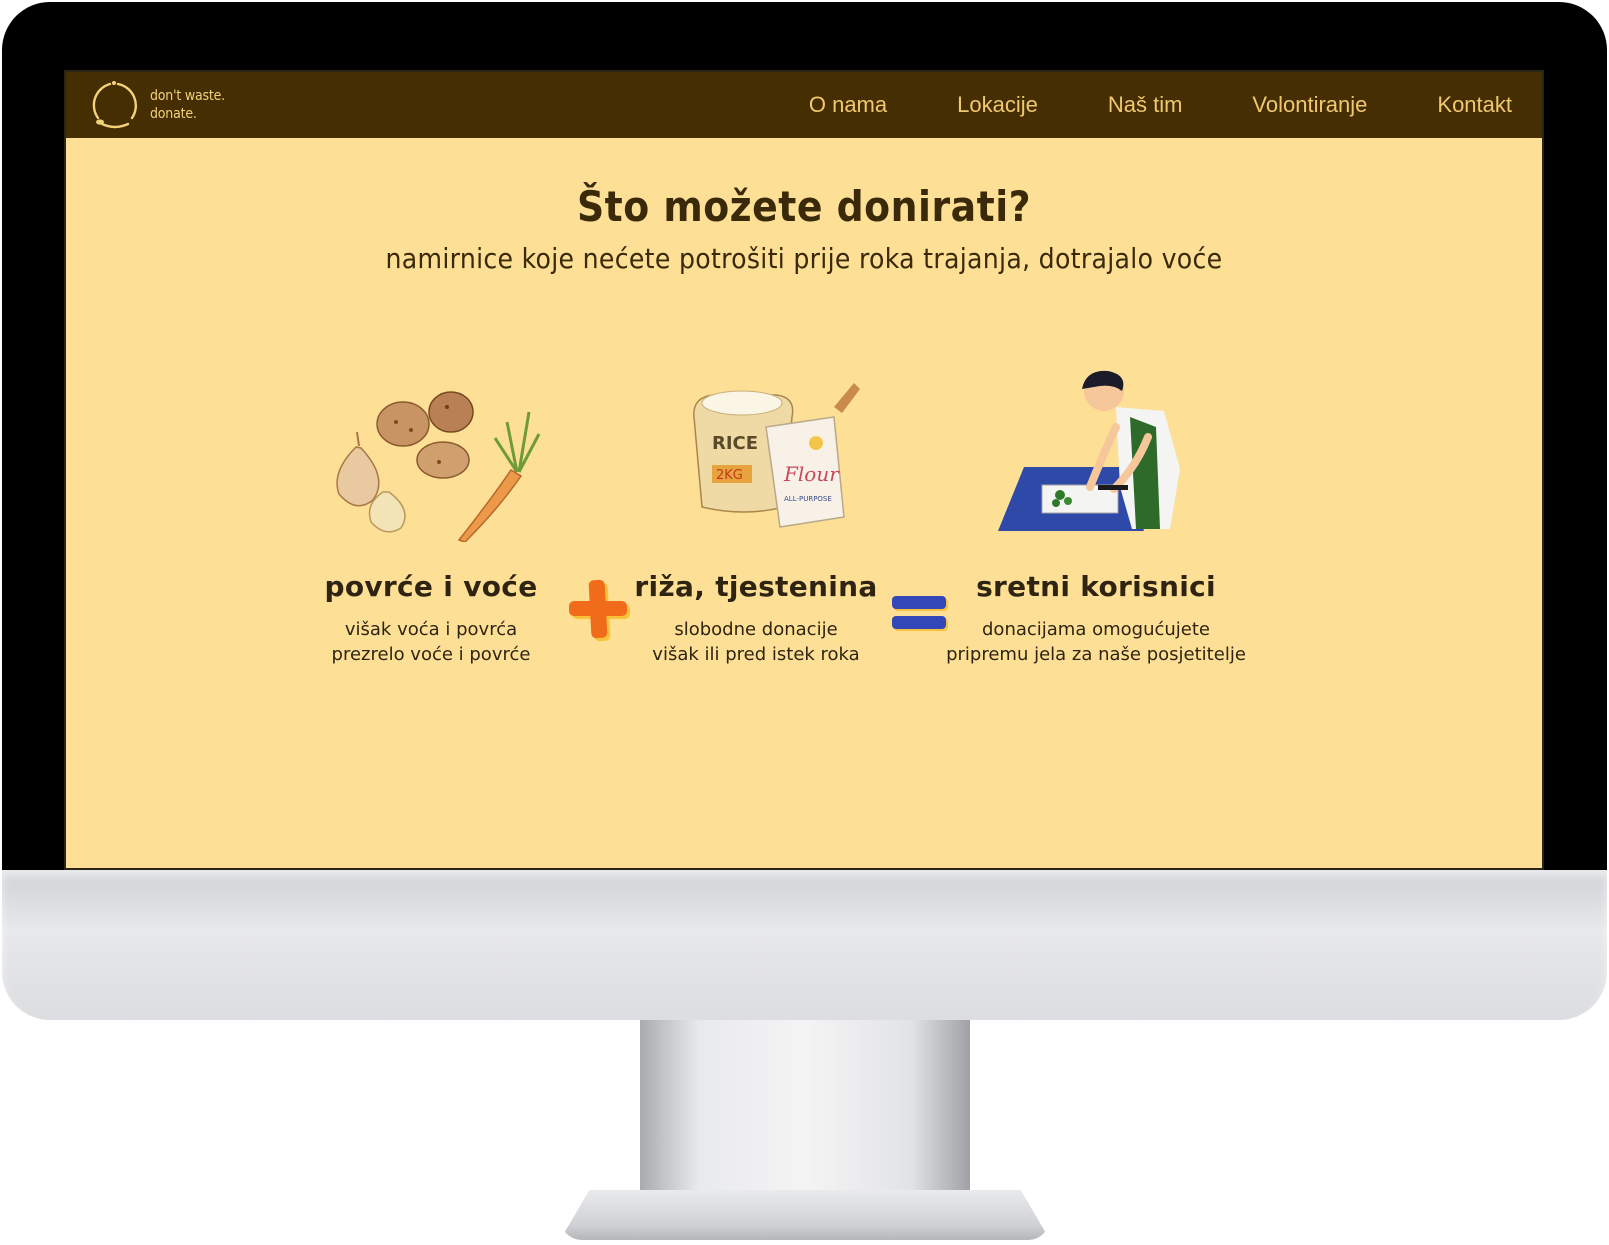 The image size is (1609, 1245). Describe the element at coordinates (811, 474) in the screenshot. I see `flour-label: Flour` at that location.